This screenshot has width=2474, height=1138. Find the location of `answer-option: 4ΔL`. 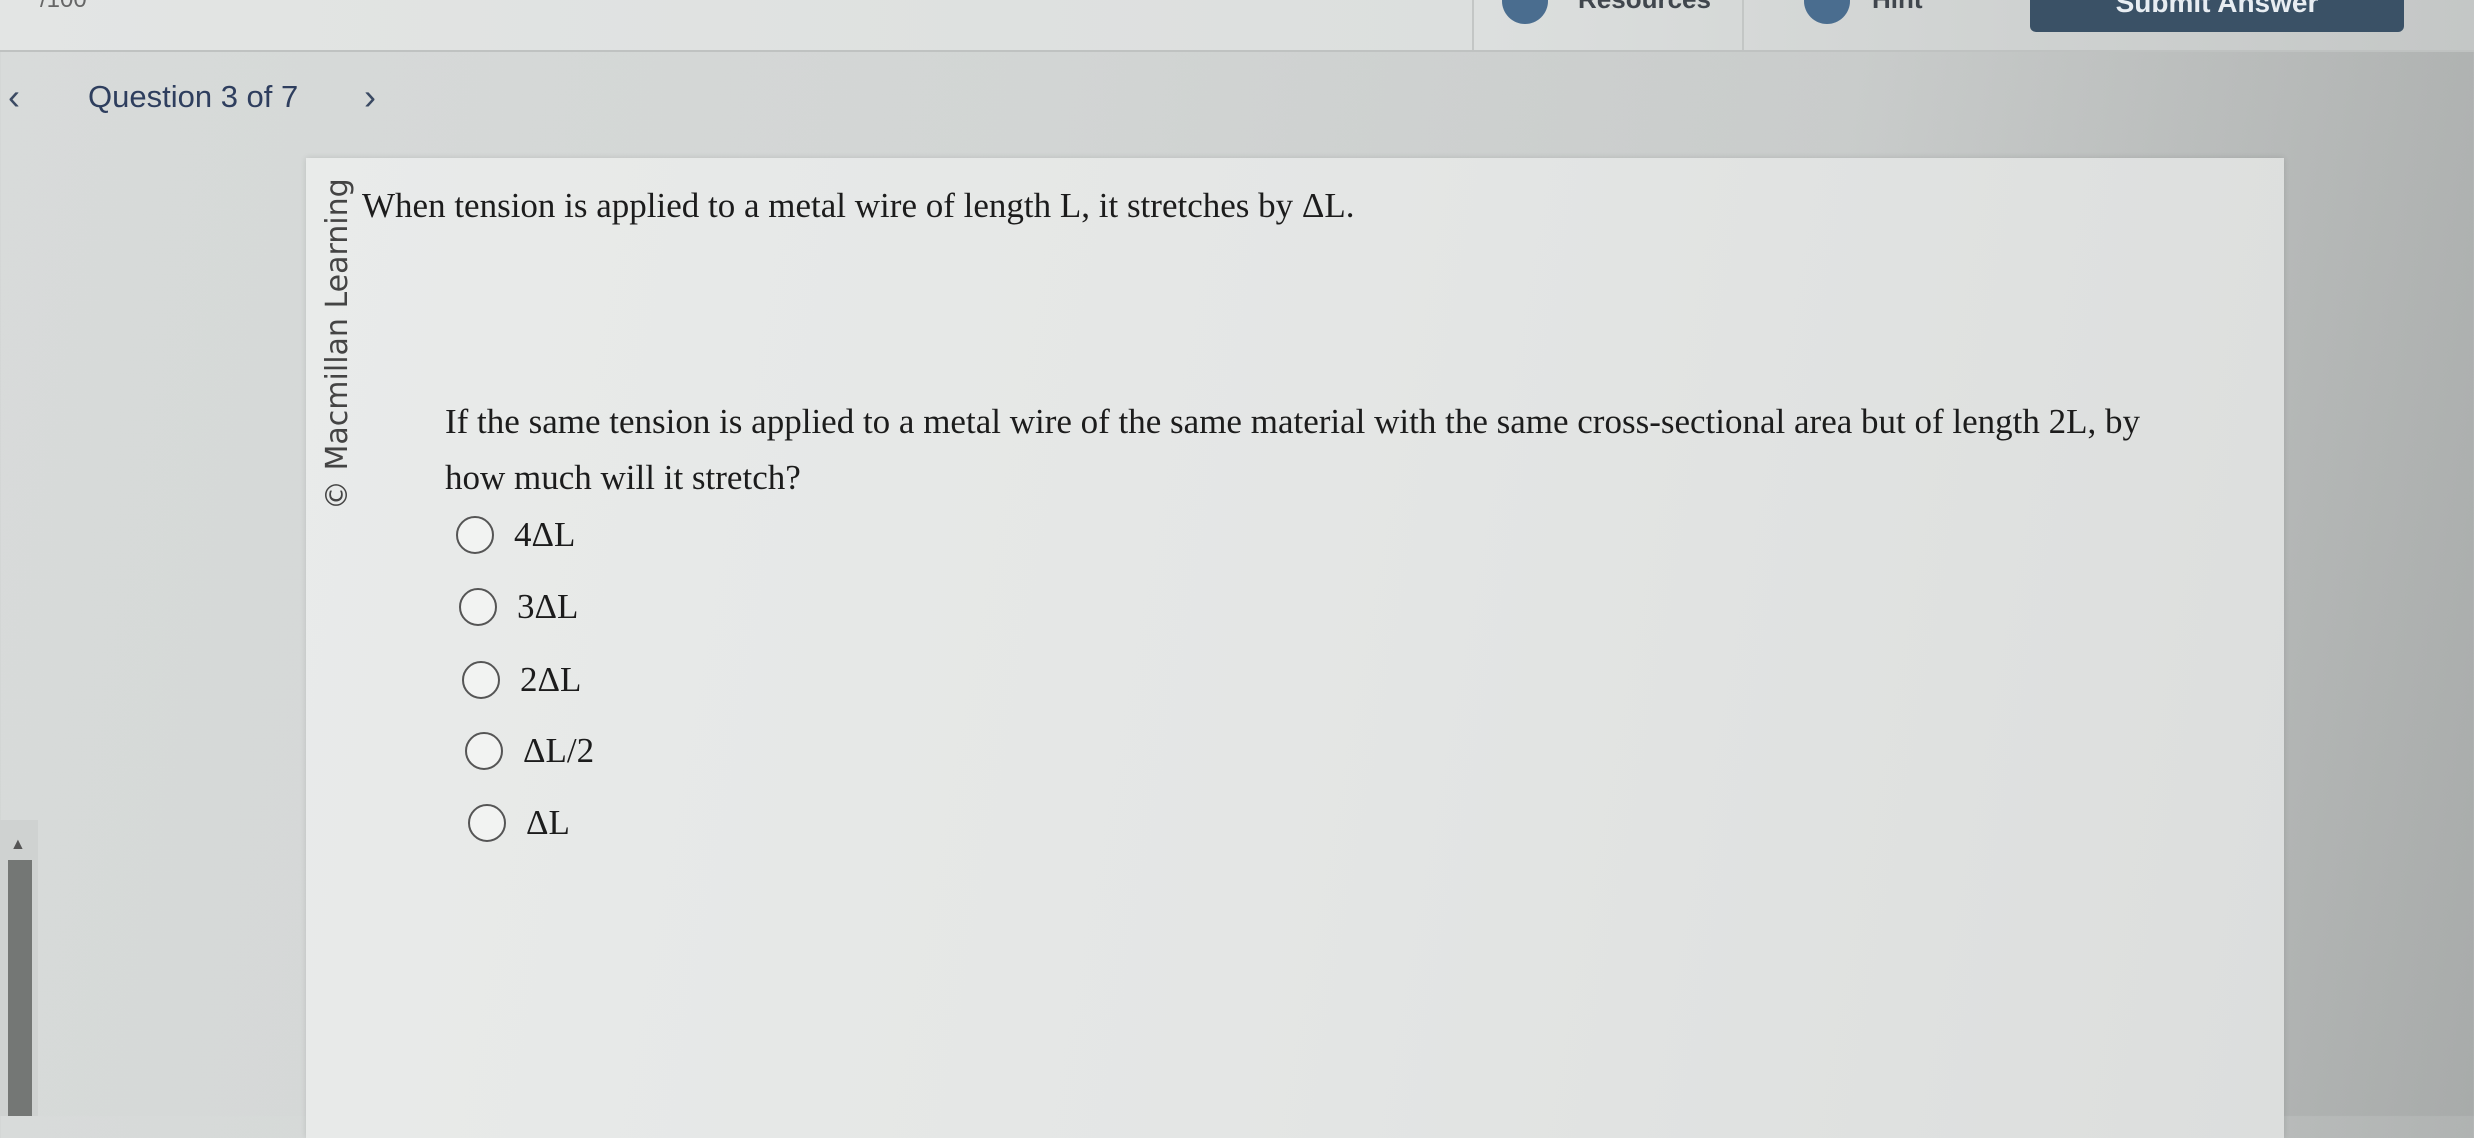

answer-option: 4ΔL is located at coordinates (515, 535).